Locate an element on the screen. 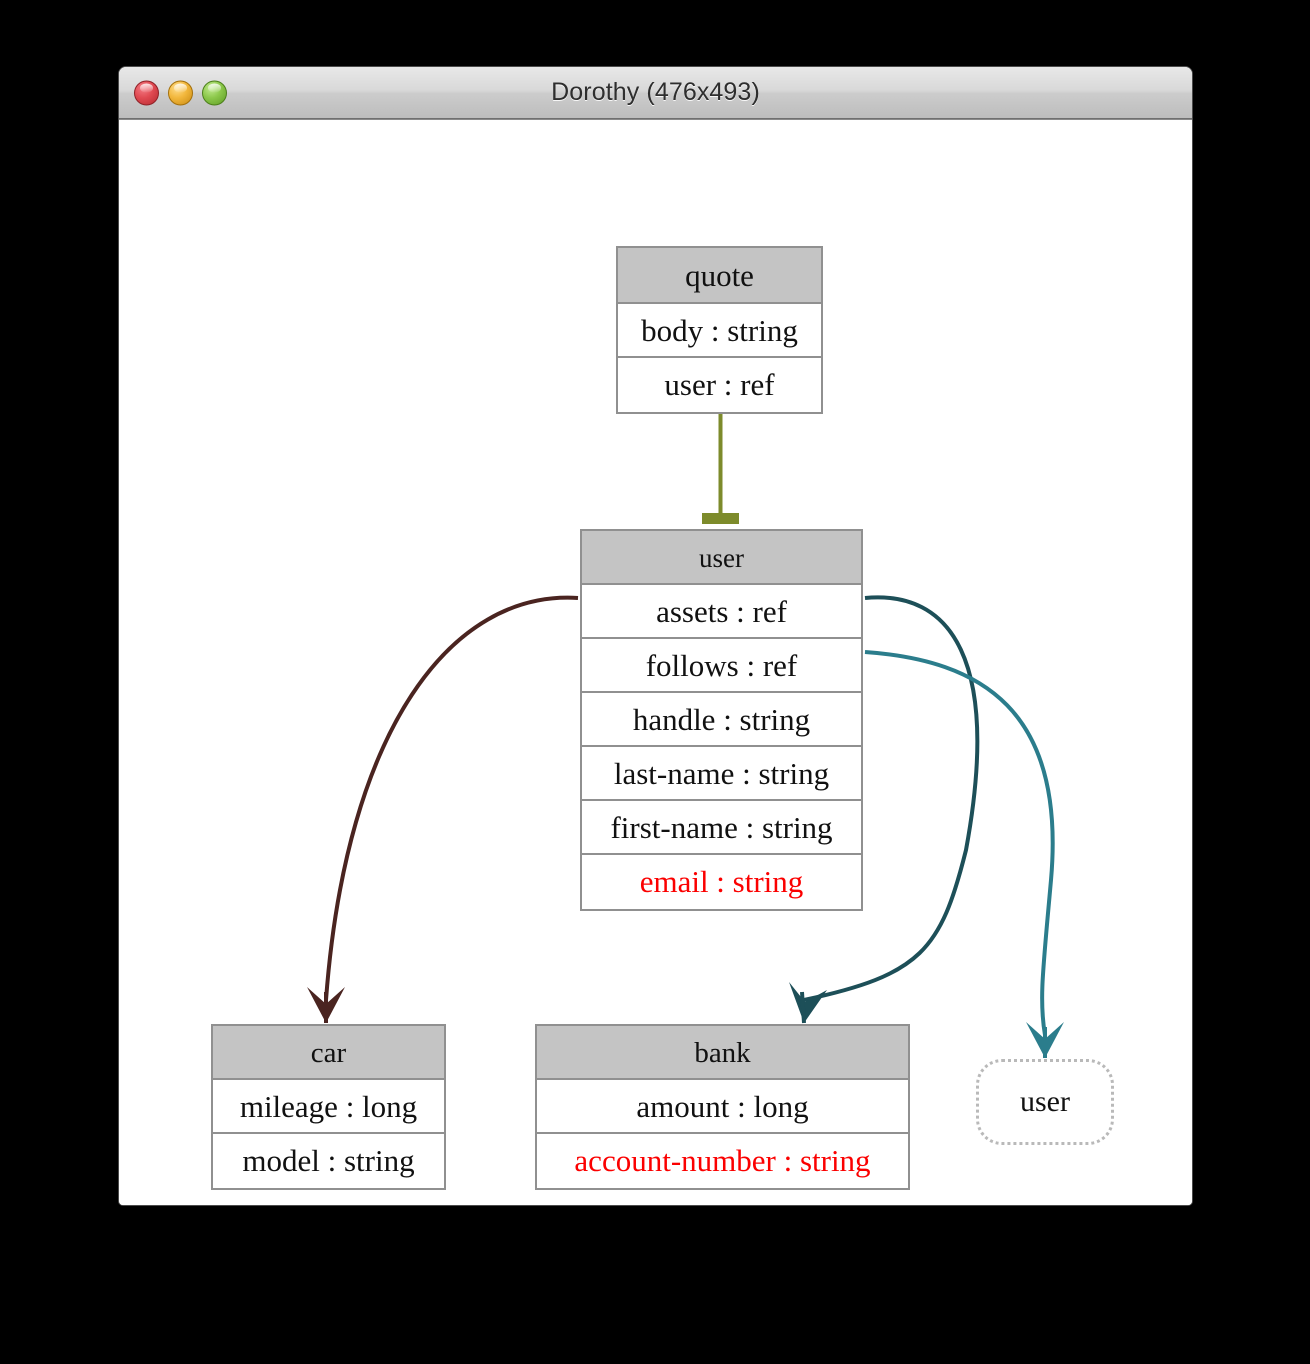 The height and width of the screenshot is (1364, 1310). entity-title-user-ghost: user is located at coordinates (1045, 1101).